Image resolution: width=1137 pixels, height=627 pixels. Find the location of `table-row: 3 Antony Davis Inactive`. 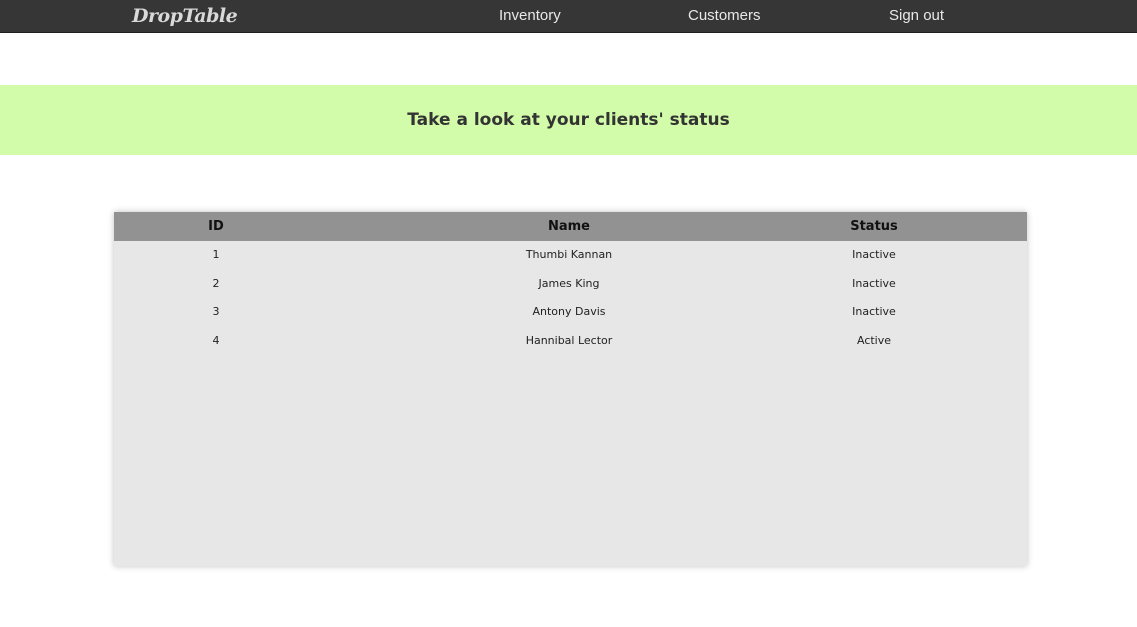

table-row: 3 Antony Davis Inactive is located at coordinates (570, 312).